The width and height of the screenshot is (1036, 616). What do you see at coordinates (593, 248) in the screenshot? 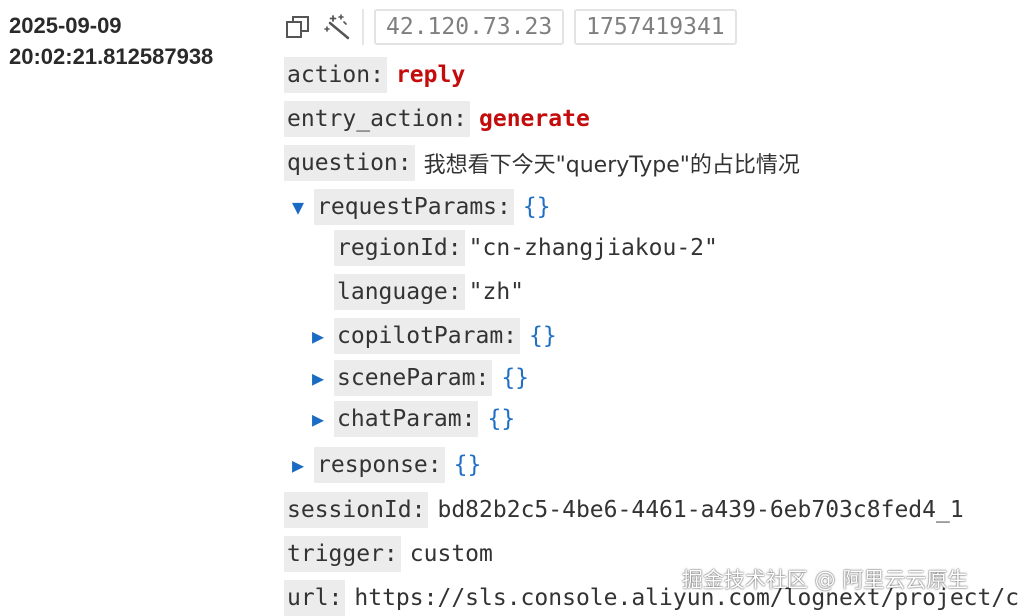
I see `field-value: "cn-zhangjiakou-2"` at bounding box center [593, 248].